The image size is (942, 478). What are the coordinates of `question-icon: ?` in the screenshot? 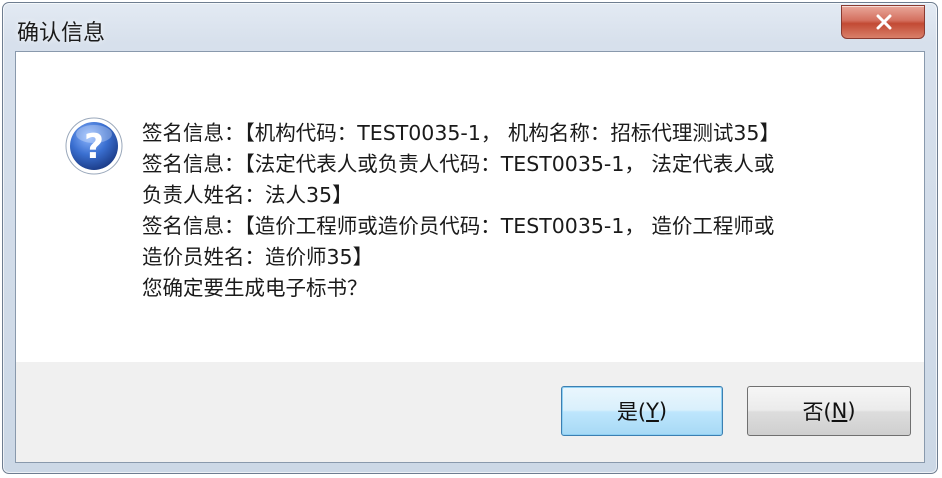 It's located at (94, 146).